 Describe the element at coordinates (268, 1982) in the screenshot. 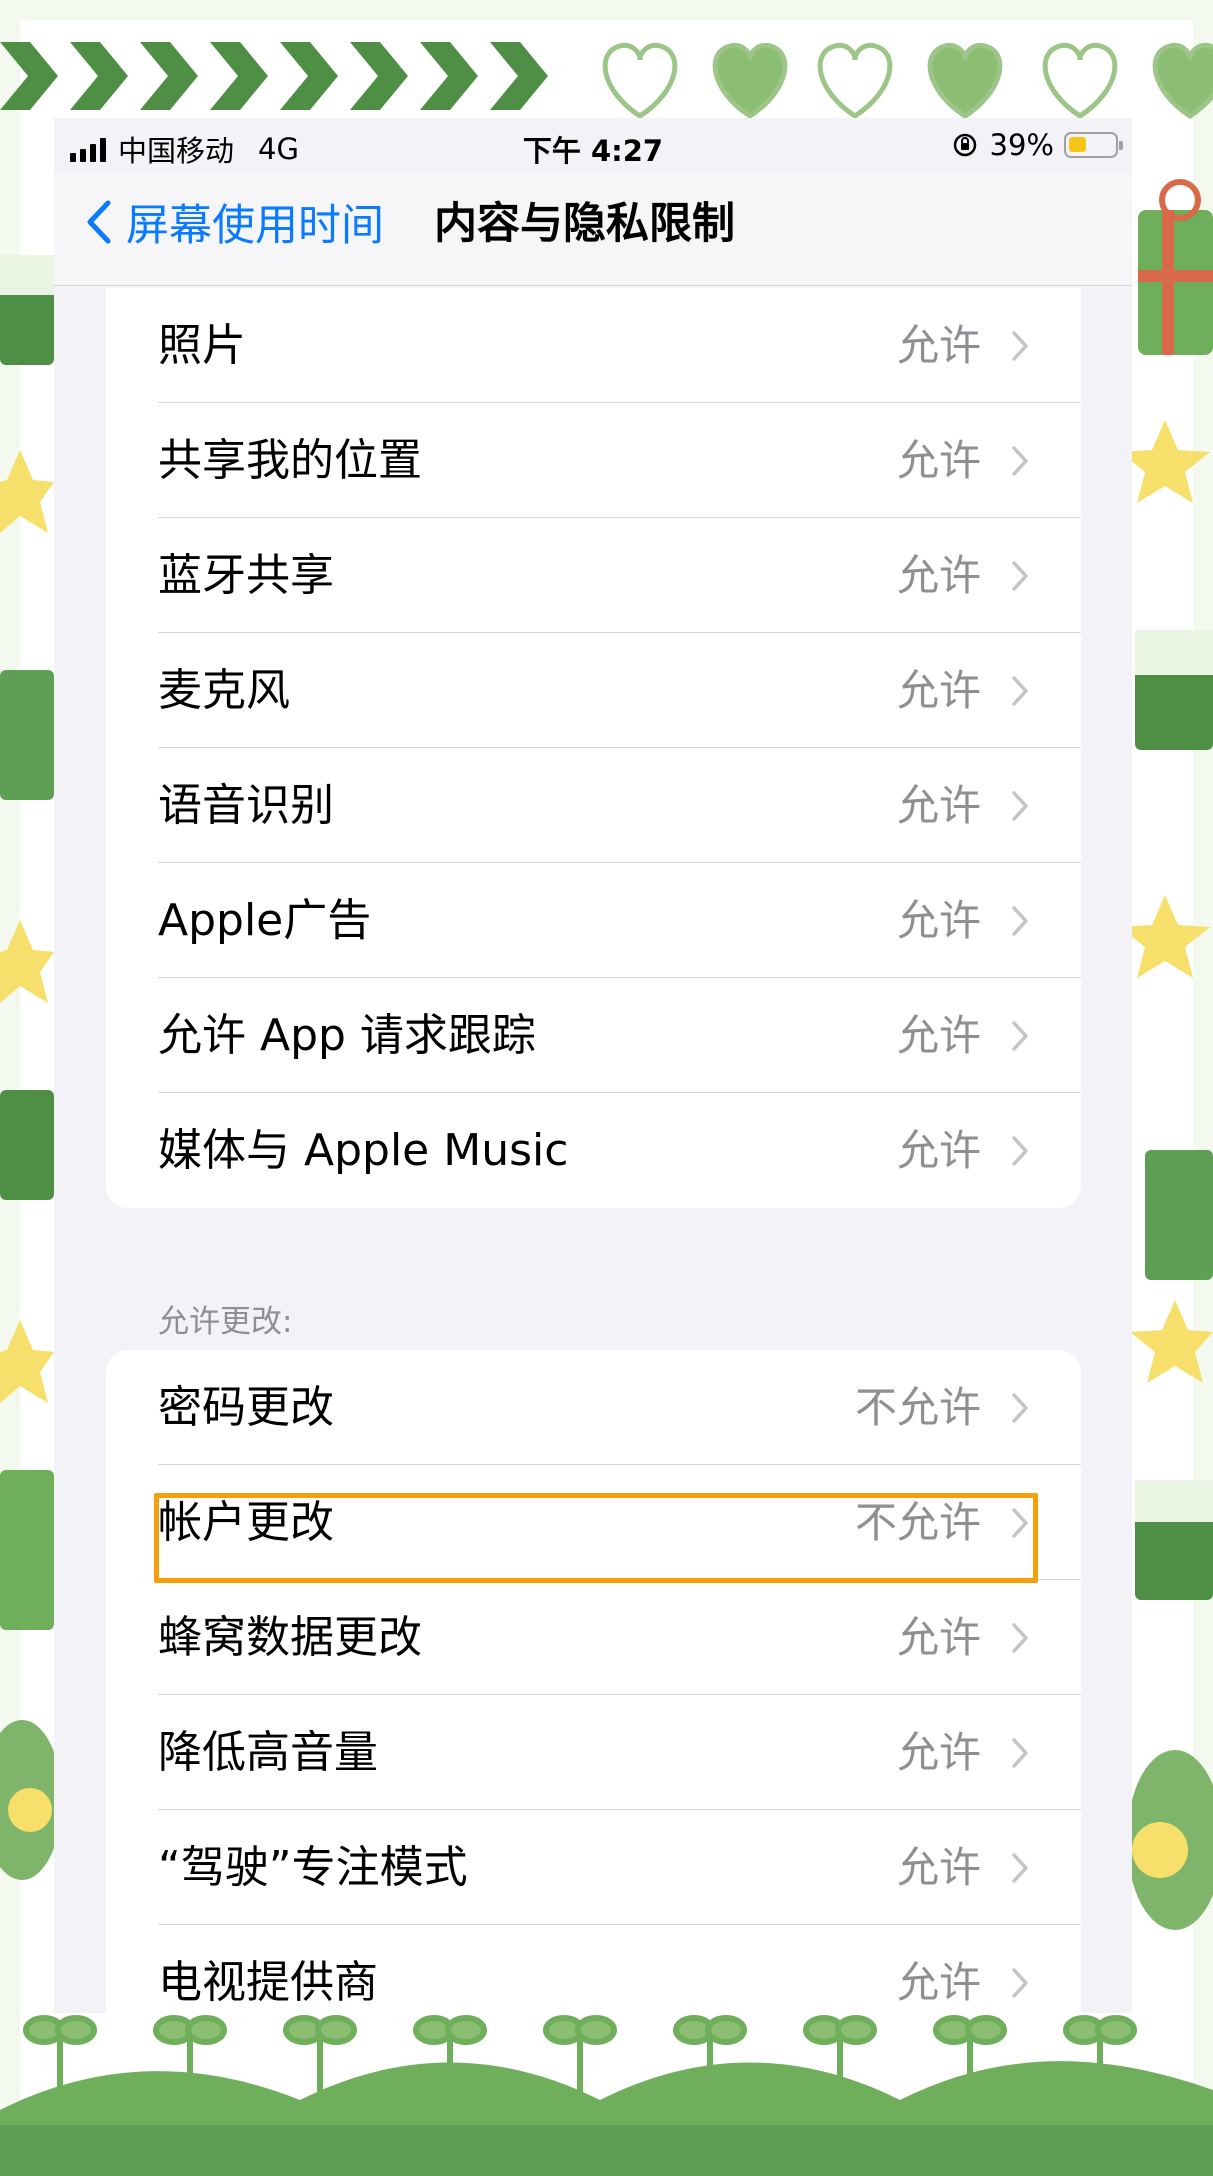

I see `row-label: 电视提供商` at that location.